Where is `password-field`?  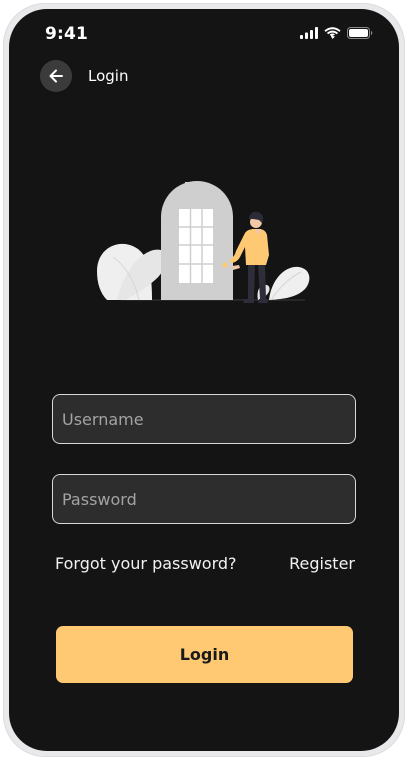 password-field is located at coordinates (204, 499).